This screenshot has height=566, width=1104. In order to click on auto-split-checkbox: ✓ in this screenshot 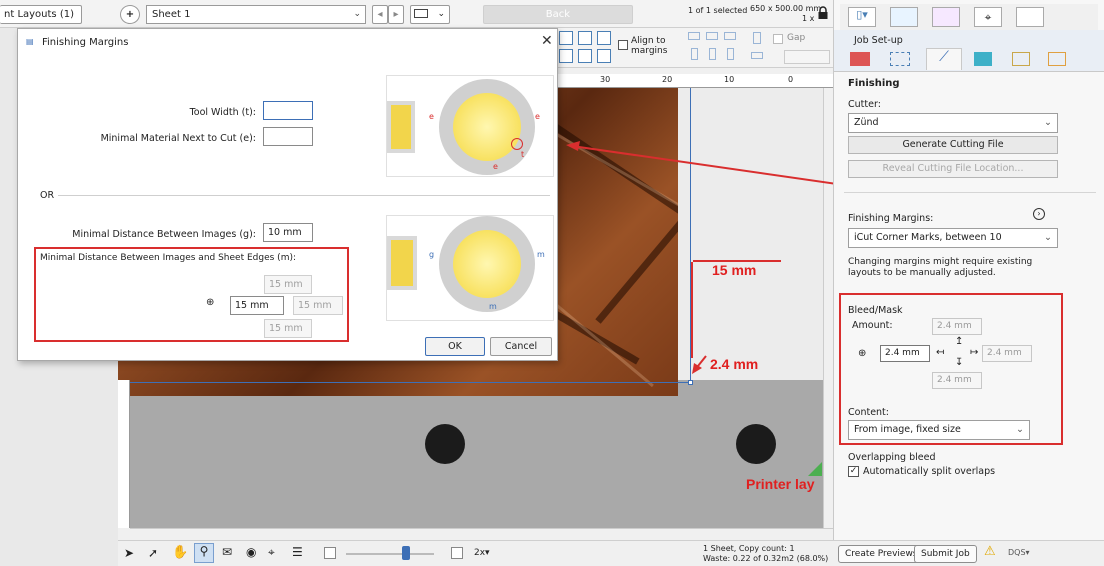, I will do `click(853, 471)`.